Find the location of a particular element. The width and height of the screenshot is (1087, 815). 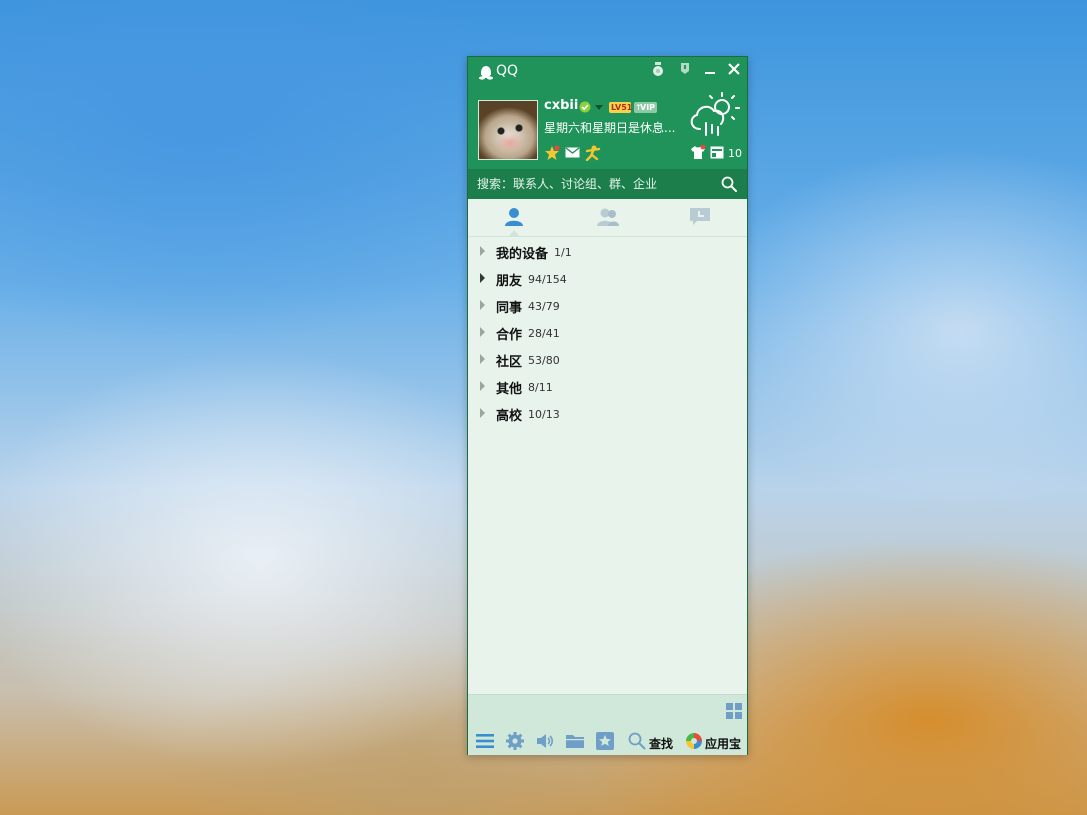

vip-badge-label: VIP is located at coordinates (648, 107).